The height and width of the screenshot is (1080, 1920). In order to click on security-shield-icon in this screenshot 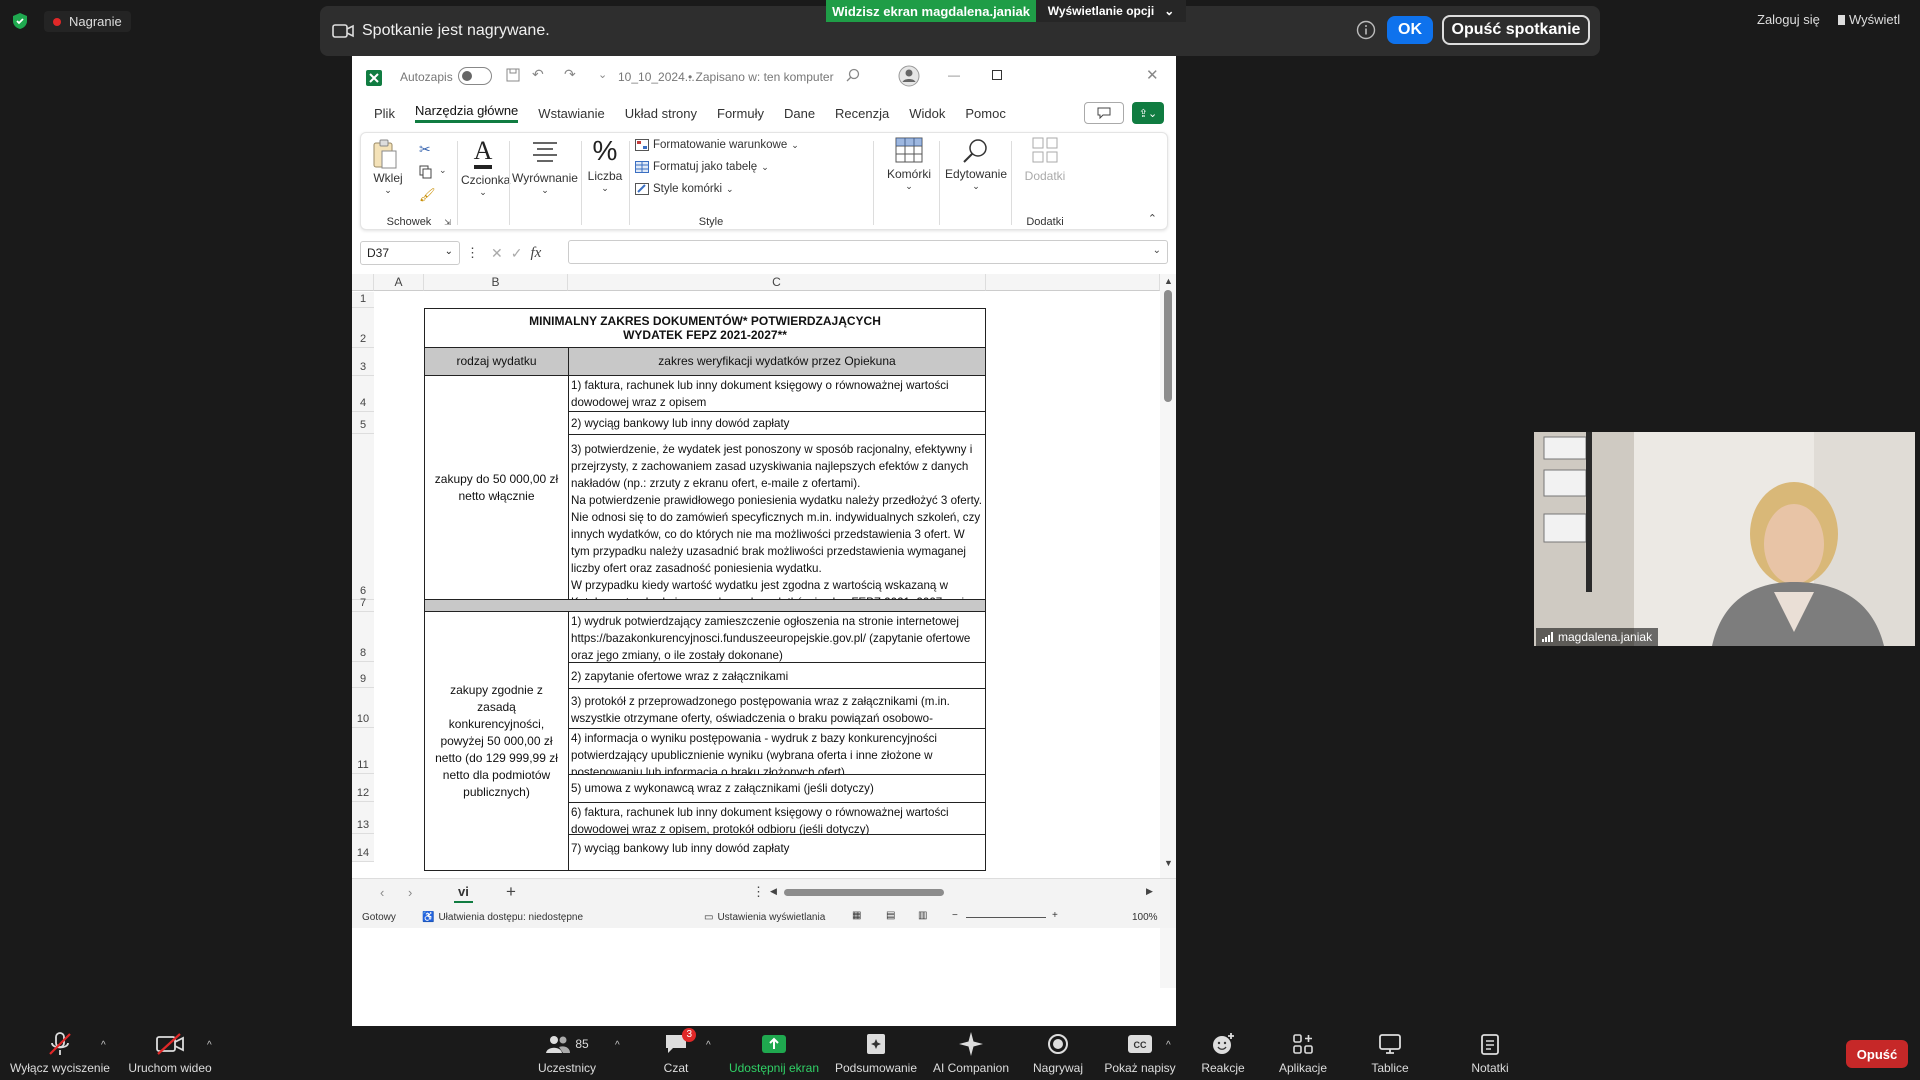, I will do `click(20, 21)`.